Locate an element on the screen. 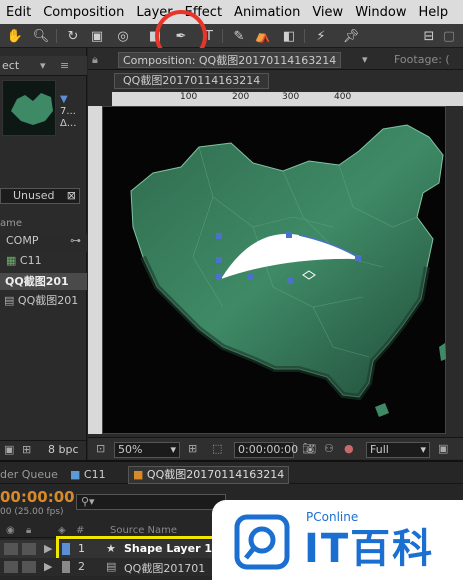 The height and width of the screenshot is (580, 463). project-item-label: COMP is located at coordinates (22, 240).